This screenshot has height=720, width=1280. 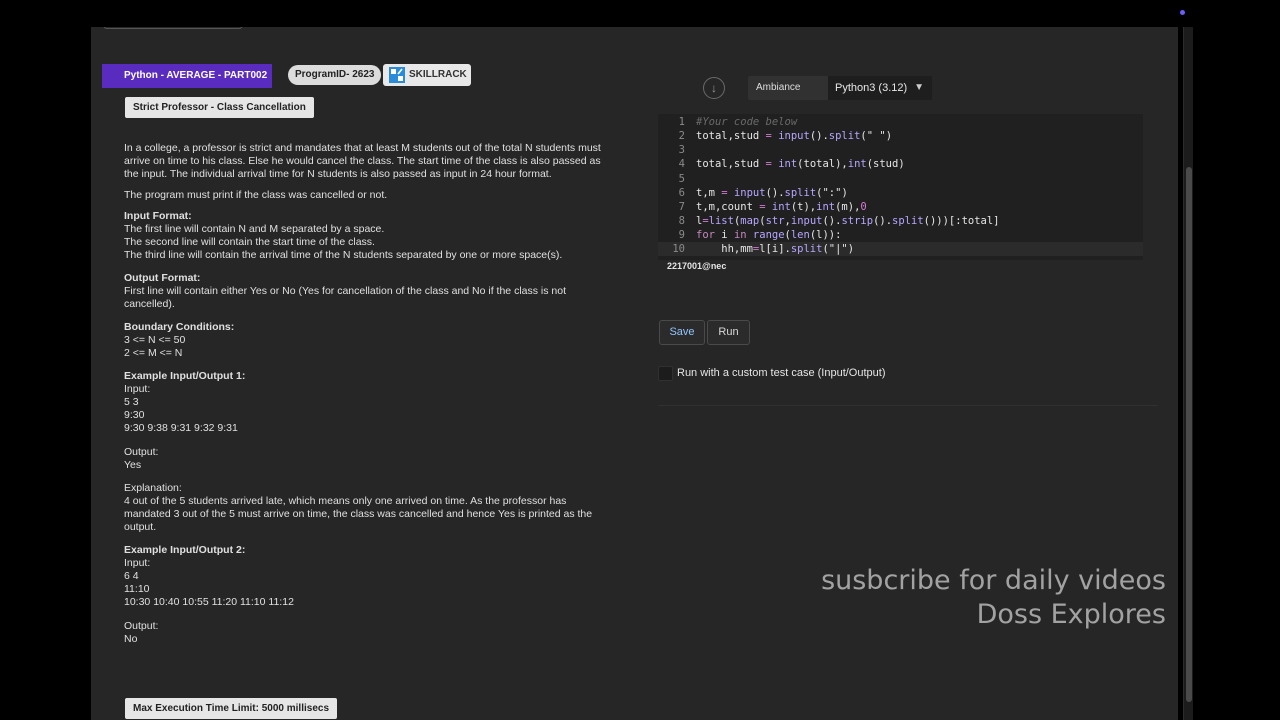 I want to click on code-line: 3, so click(x=900, y=150).